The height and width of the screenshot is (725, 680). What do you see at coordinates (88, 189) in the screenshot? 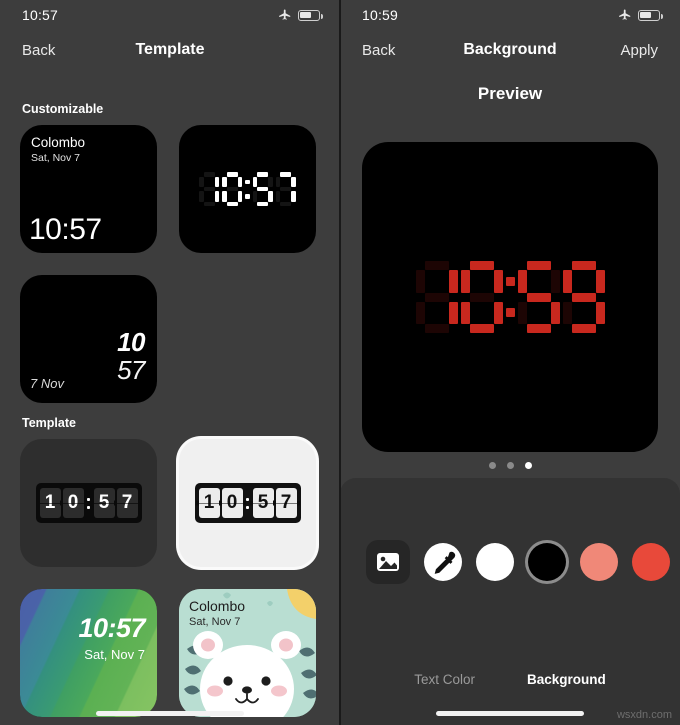
I see `template-card-colombo-minimal: Colombo Sat, Nov 7 10:57` at bounding box center [88, 189].